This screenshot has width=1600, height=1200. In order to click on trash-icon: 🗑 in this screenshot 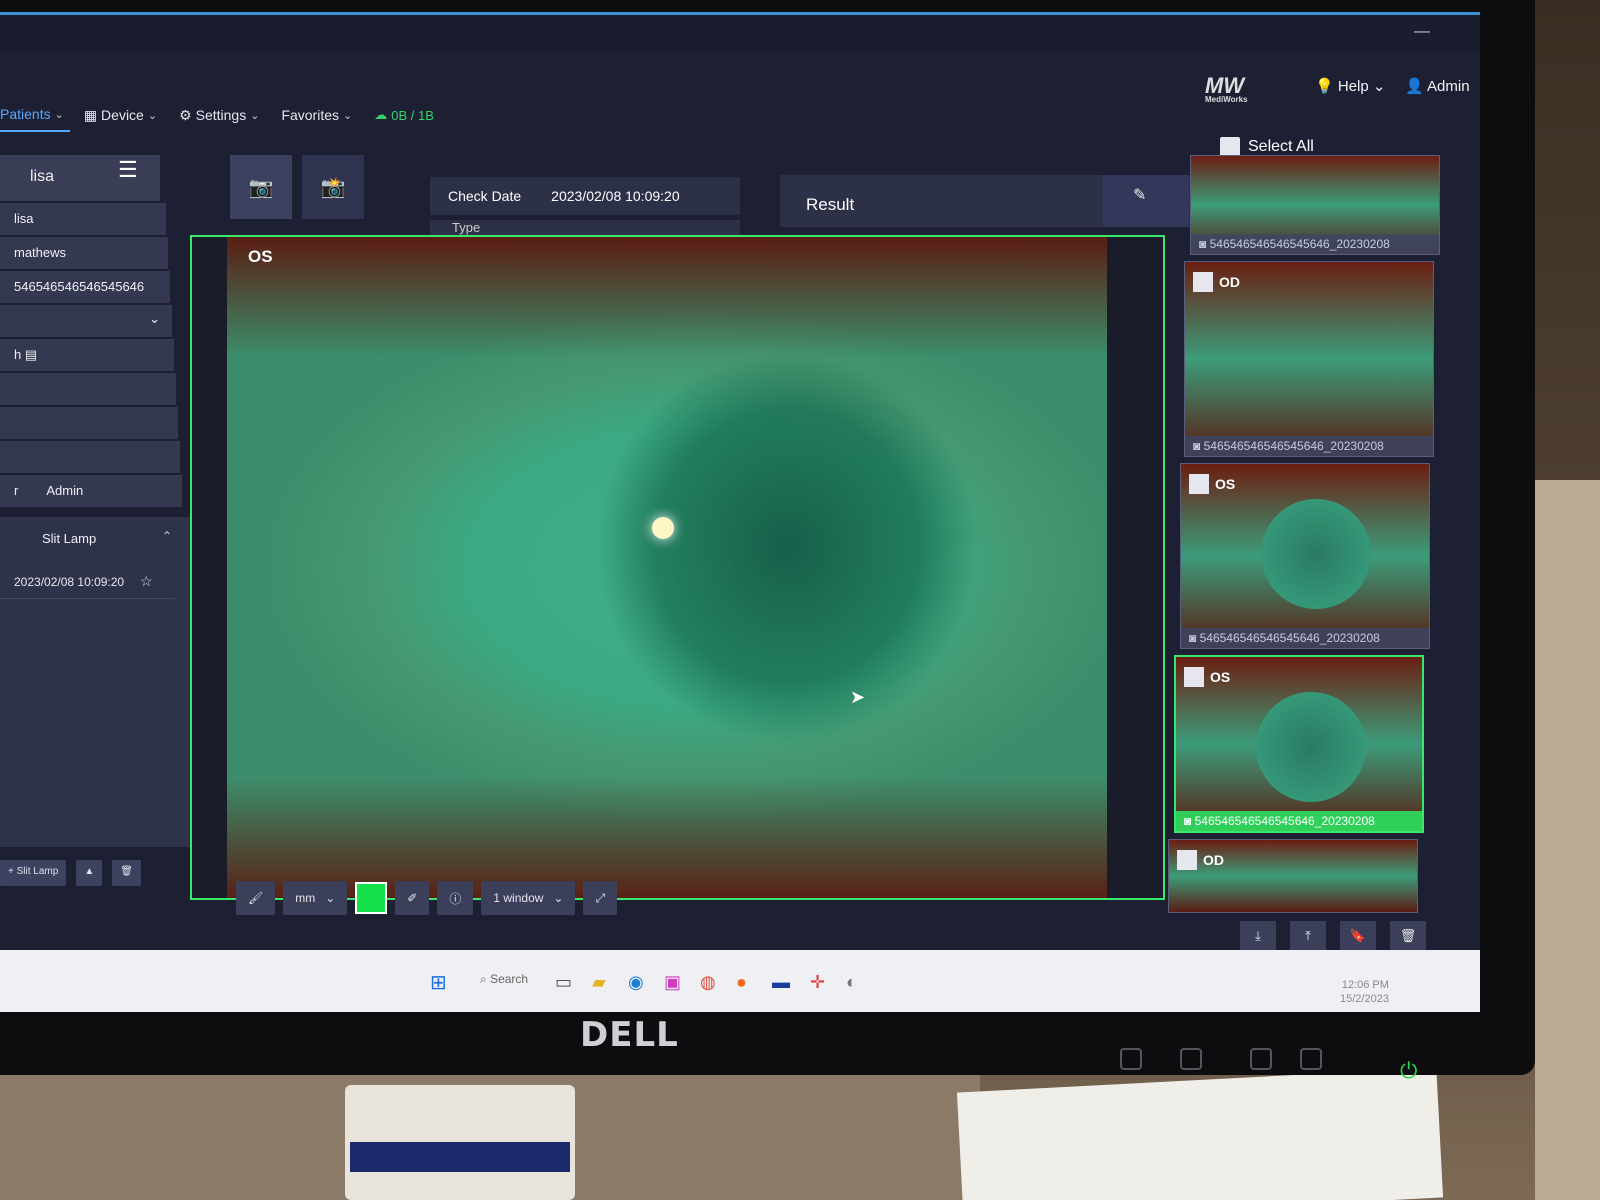, I will do `click(126, 871)`.